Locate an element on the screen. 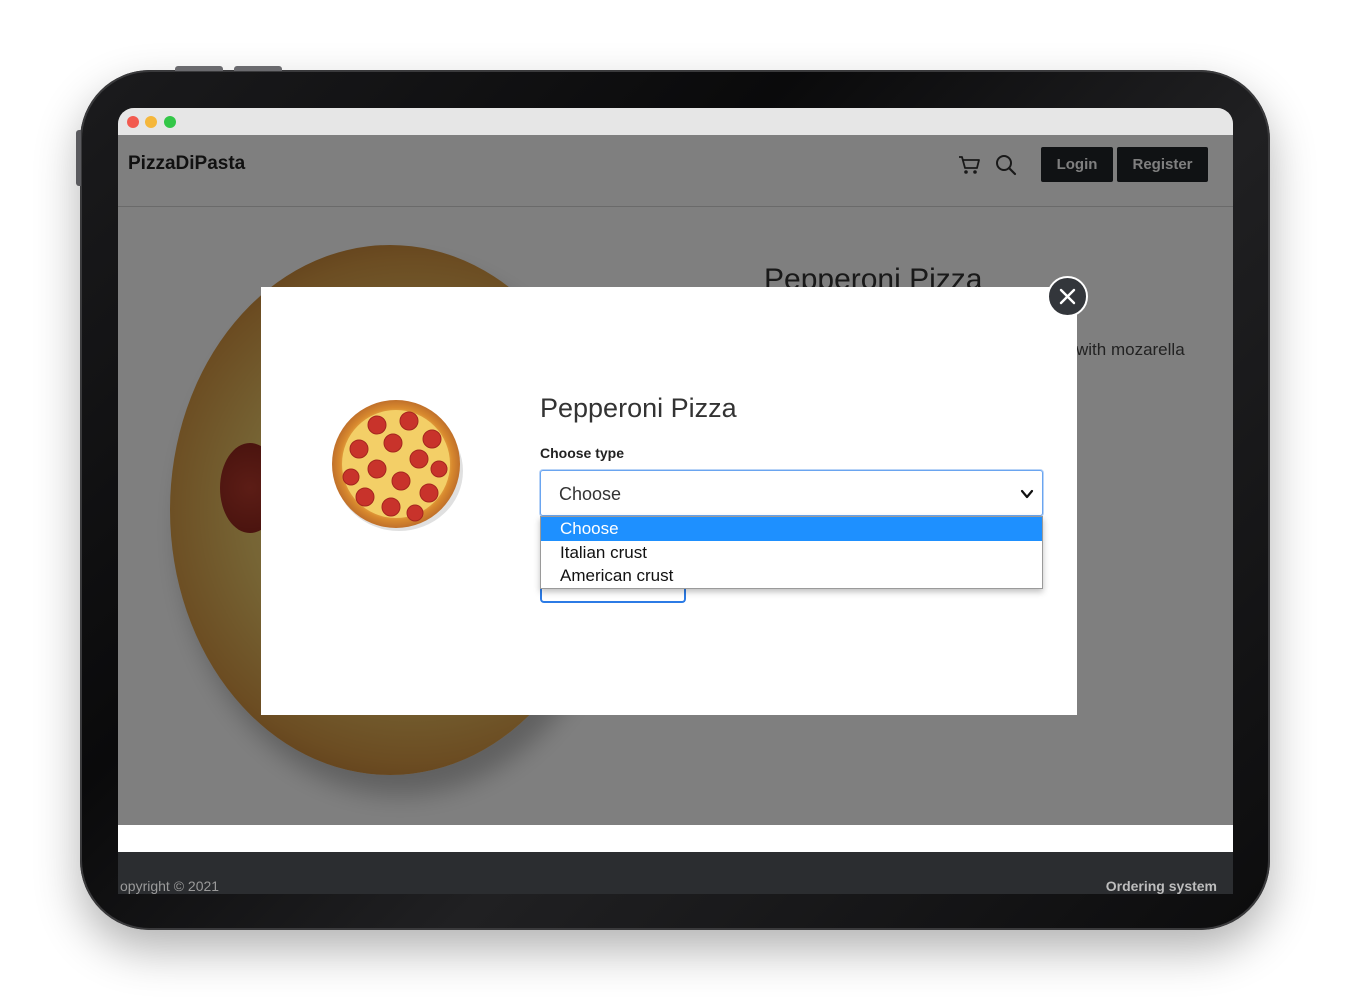  dropdown-option-italian-crust: Italian crust is located at coordinates (791, 553).